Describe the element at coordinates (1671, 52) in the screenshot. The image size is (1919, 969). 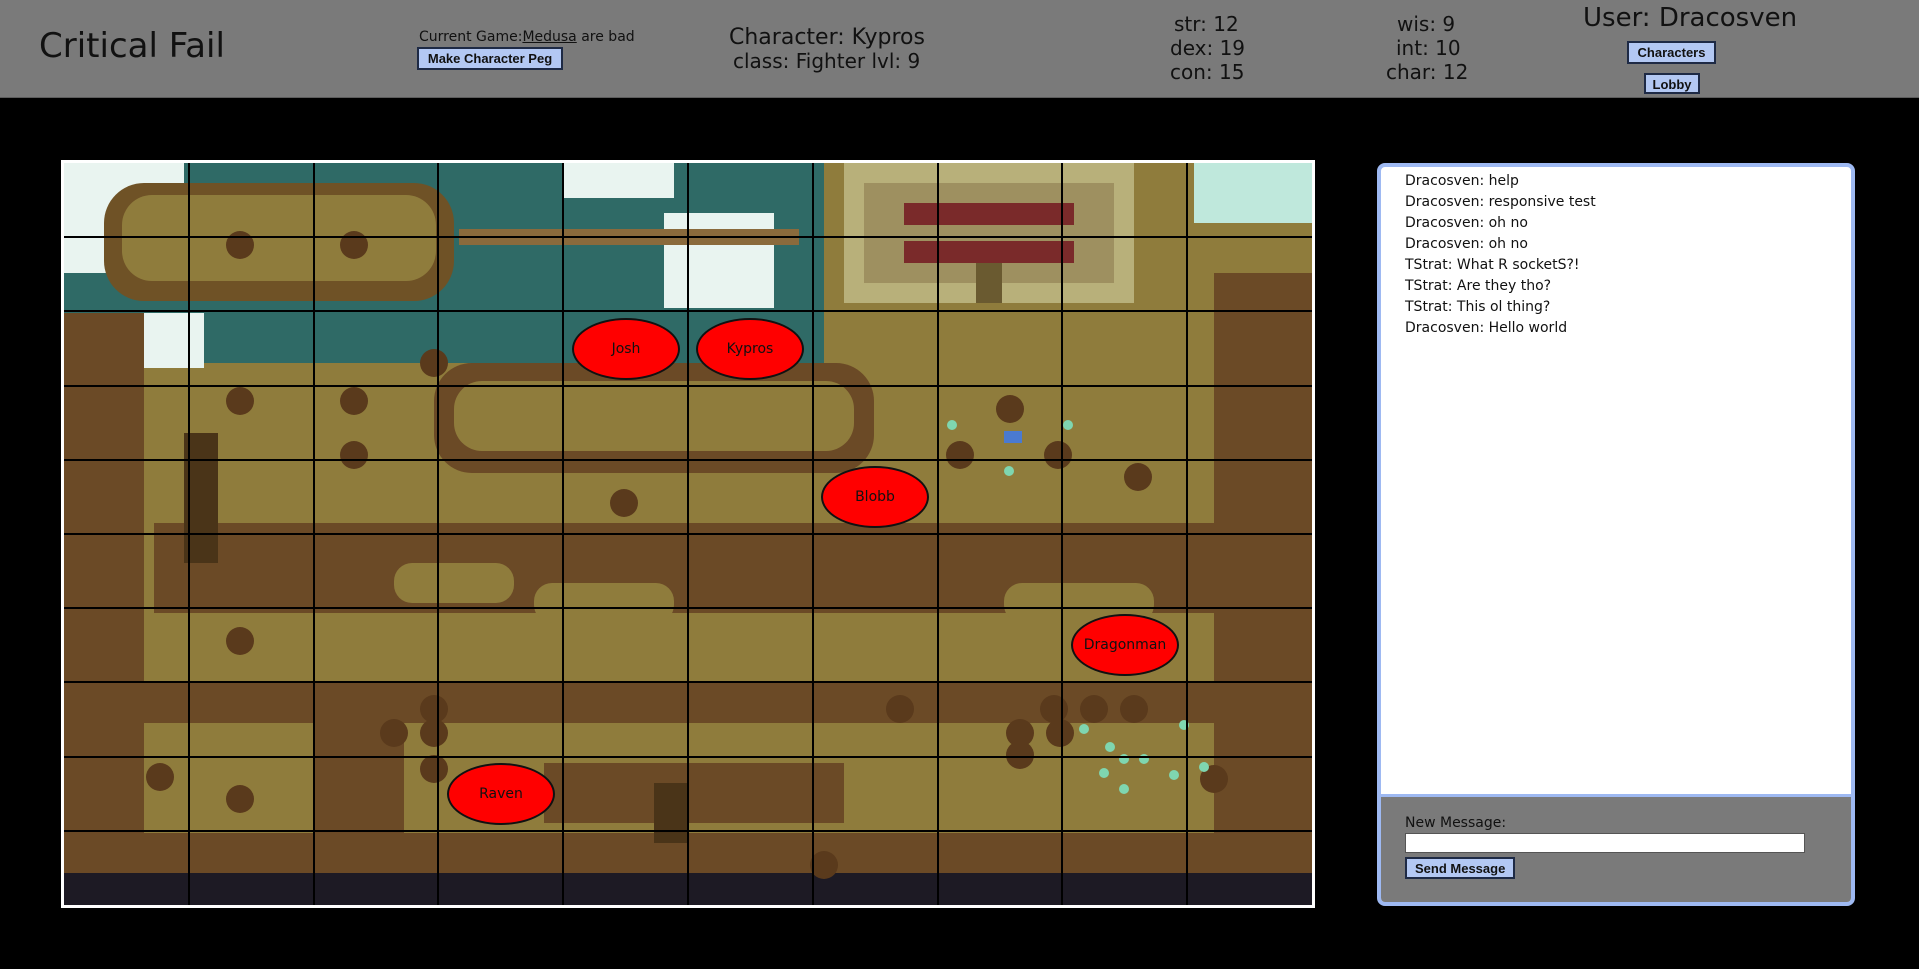
I see `characters-button: Characters` at that location.